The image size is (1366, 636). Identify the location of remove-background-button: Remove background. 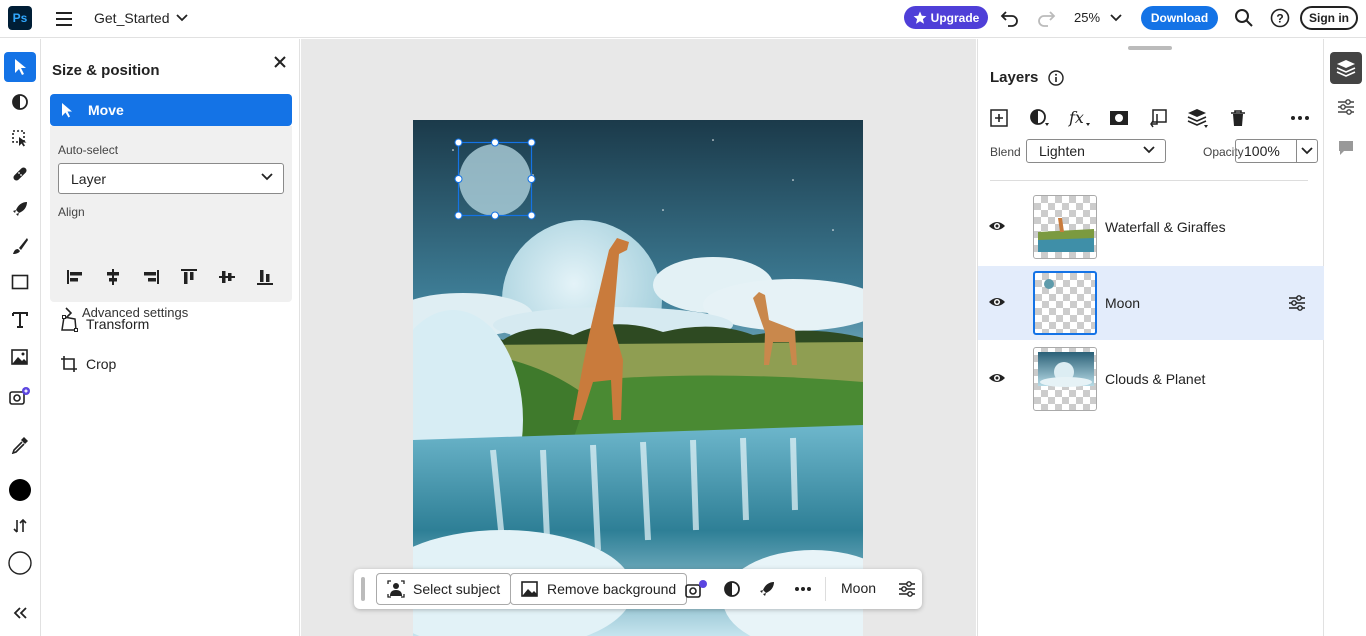
(599, 589).